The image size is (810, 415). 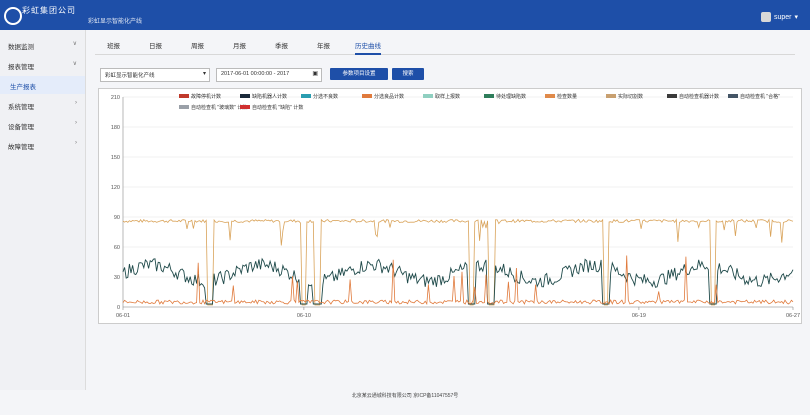 I want to click on sidebar-item-label: 生产报表, so click(x=23, y=87).